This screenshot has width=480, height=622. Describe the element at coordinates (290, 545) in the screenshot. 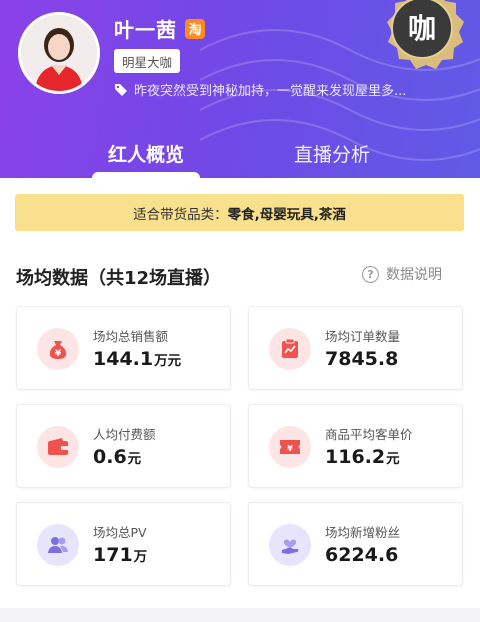

I see `heart-hand-icon` at that location.